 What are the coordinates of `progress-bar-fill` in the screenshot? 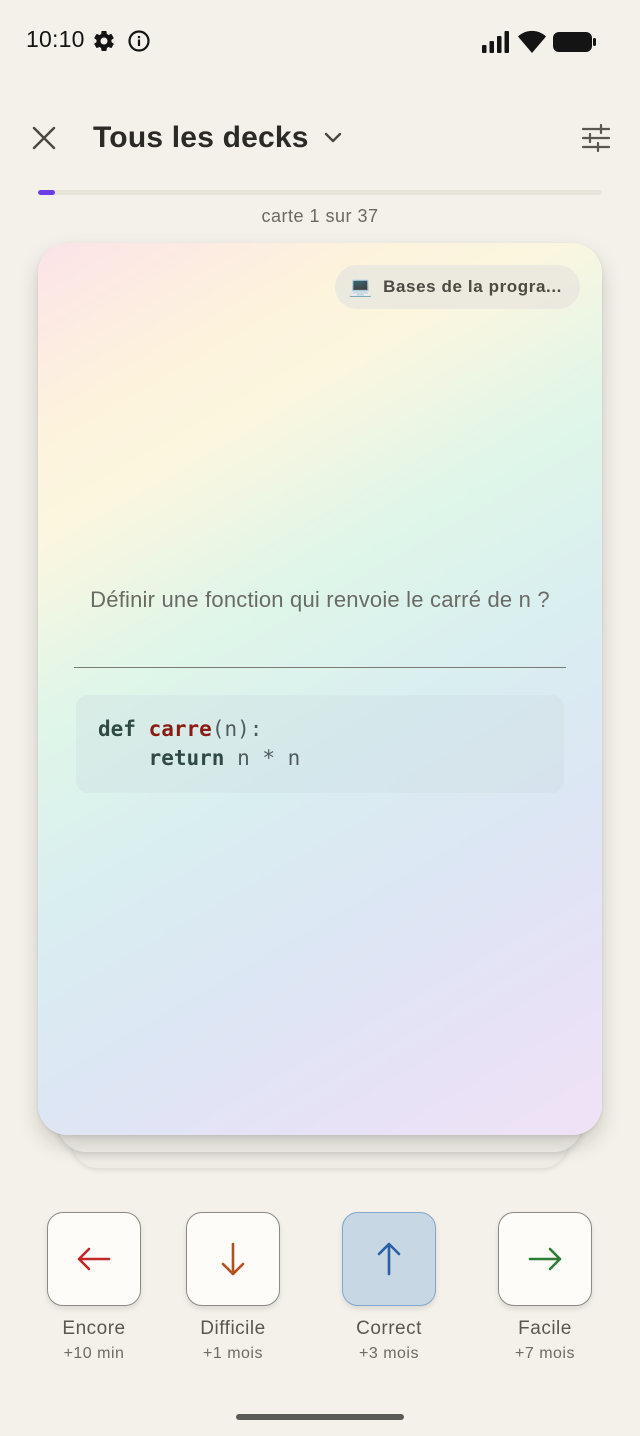 It's located at (46, 192).